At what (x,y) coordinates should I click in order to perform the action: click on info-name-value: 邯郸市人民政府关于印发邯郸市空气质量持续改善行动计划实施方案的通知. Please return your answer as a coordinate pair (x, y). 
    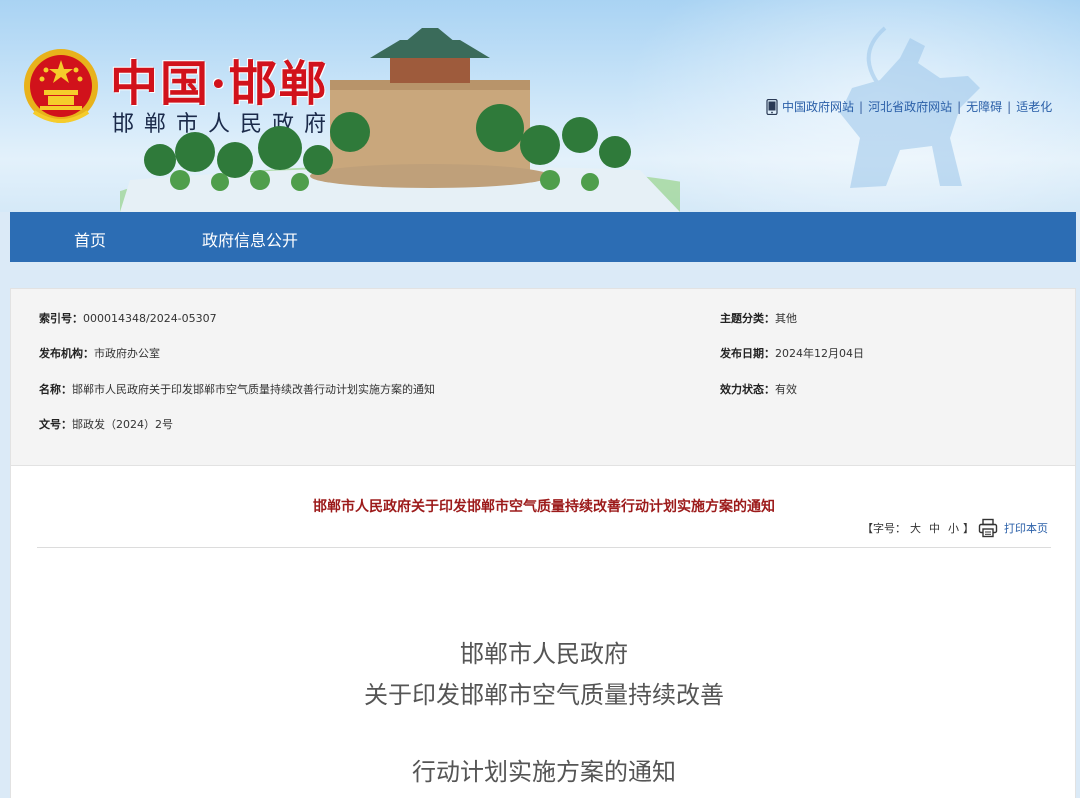
    Looking at the image, I should click on (253, 389).